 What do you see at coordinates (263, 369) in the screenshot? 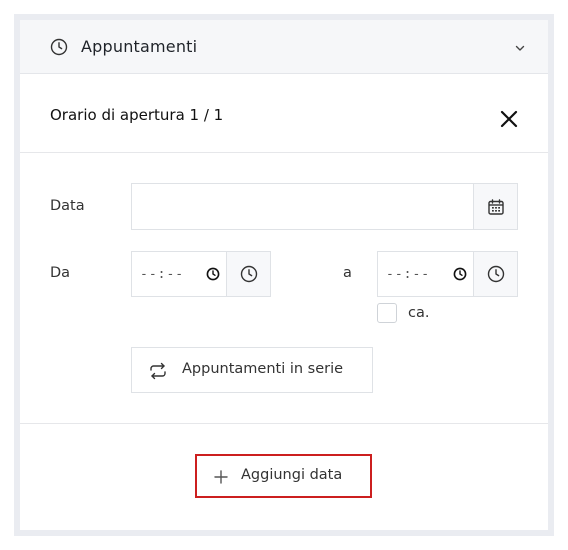
I see `recurring-appointments-label: Appuntamenti in serie` at bounding box center [263, 369].